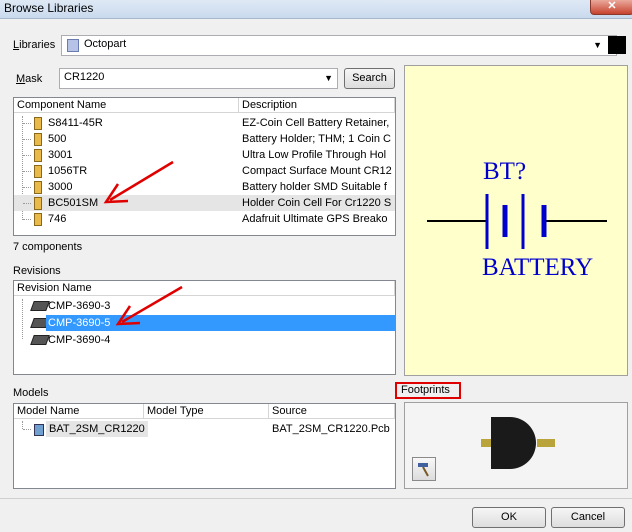 The height and width of the screenshot is (532, 632). What do you see at coordinates (57, 139) in the screenshot?
I see `component-name: 500` at bounding box center [57, 139].